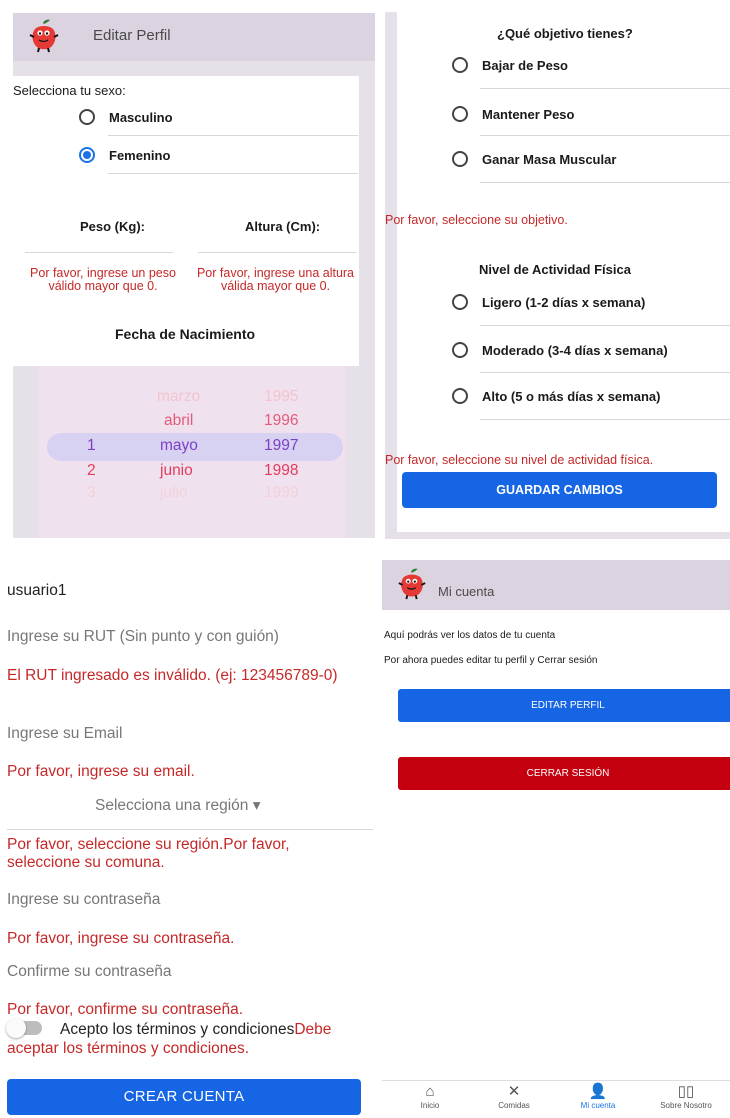  Describe the element at coordinates (281, 446) in the screenshot. I see `picker-year-selected: 1997` at that location.